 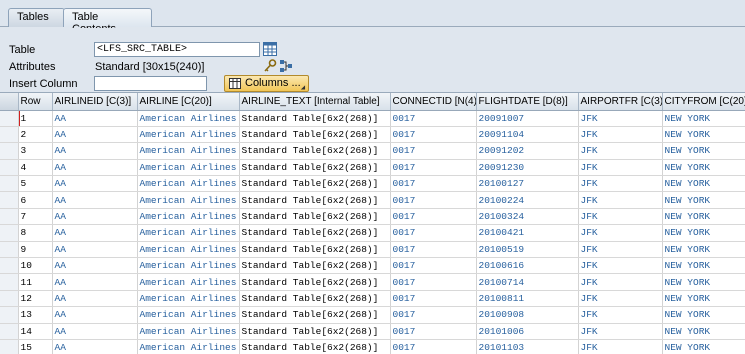 What do you see at coordinates (527, 200) in the screenshot?
I see `cell-flightdate: 20100224` at bounding box center [527, 200].